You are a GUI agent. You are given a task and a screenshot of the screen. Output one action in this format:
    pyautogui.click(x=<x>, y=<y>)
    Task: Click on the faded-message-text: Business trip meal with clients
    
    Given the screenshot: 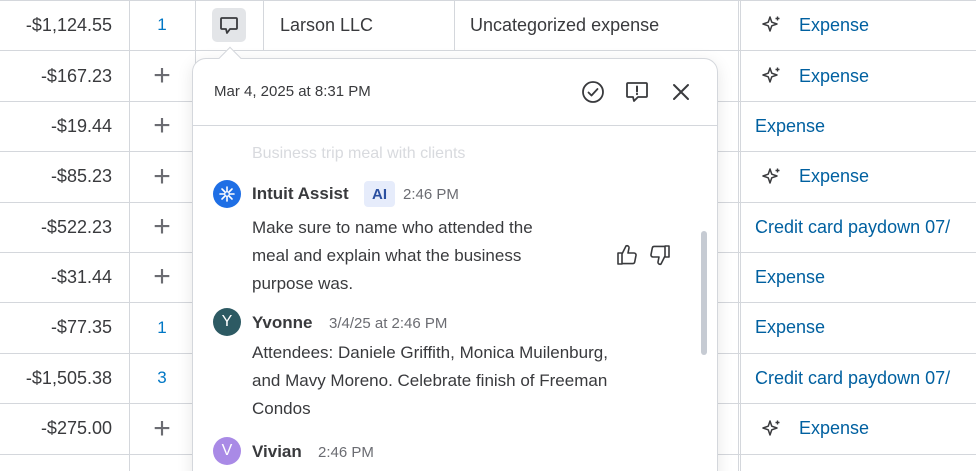 What is the action you would take?
    pyautogui.click(x=359, y=153)
    